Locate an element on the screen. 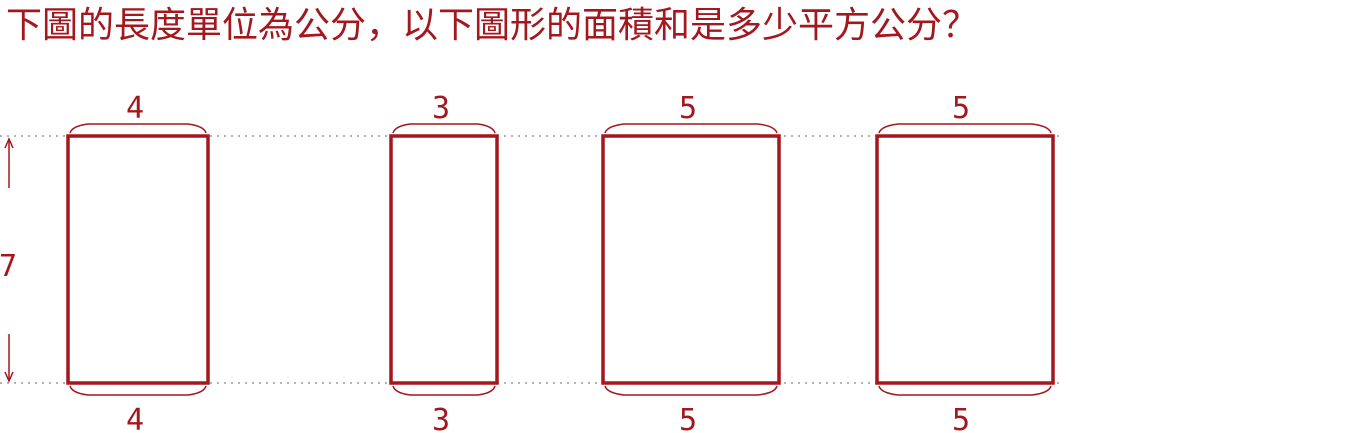 This screenshot has width=1351, height=433. height-dimension: 7 is located at coordinates (8, 260).